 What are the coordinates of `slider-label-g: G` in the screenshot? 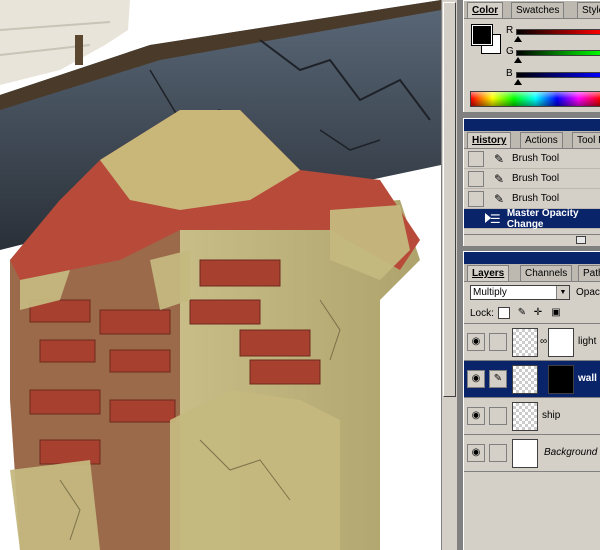 It's located at (510, 51).